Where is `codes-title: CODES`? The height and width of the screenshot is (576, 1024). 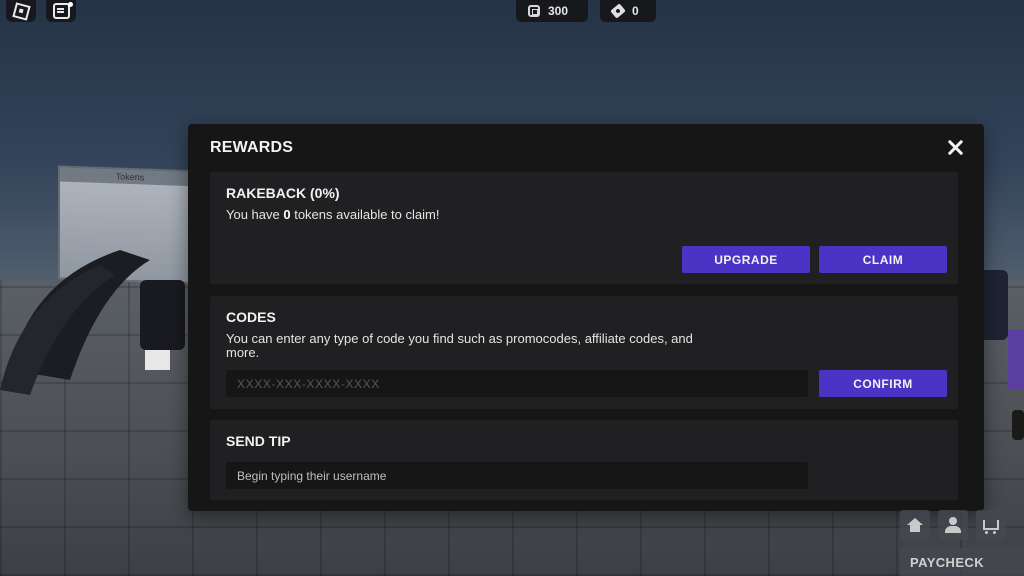
codes-title: CODES is located at coordinates (251, 317).